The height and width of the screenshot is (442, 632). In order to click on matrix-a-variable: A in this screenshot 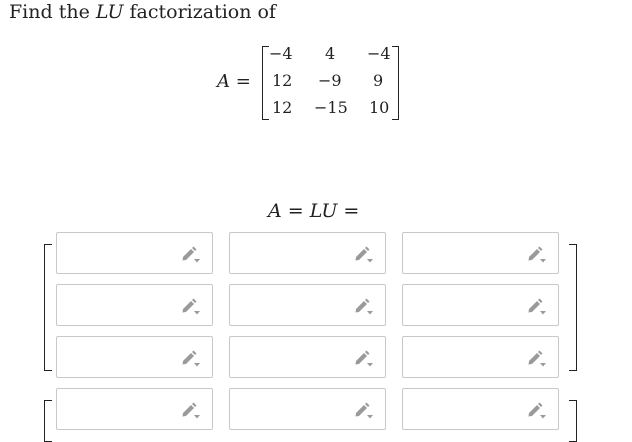, I will do `click(223, 81)`.